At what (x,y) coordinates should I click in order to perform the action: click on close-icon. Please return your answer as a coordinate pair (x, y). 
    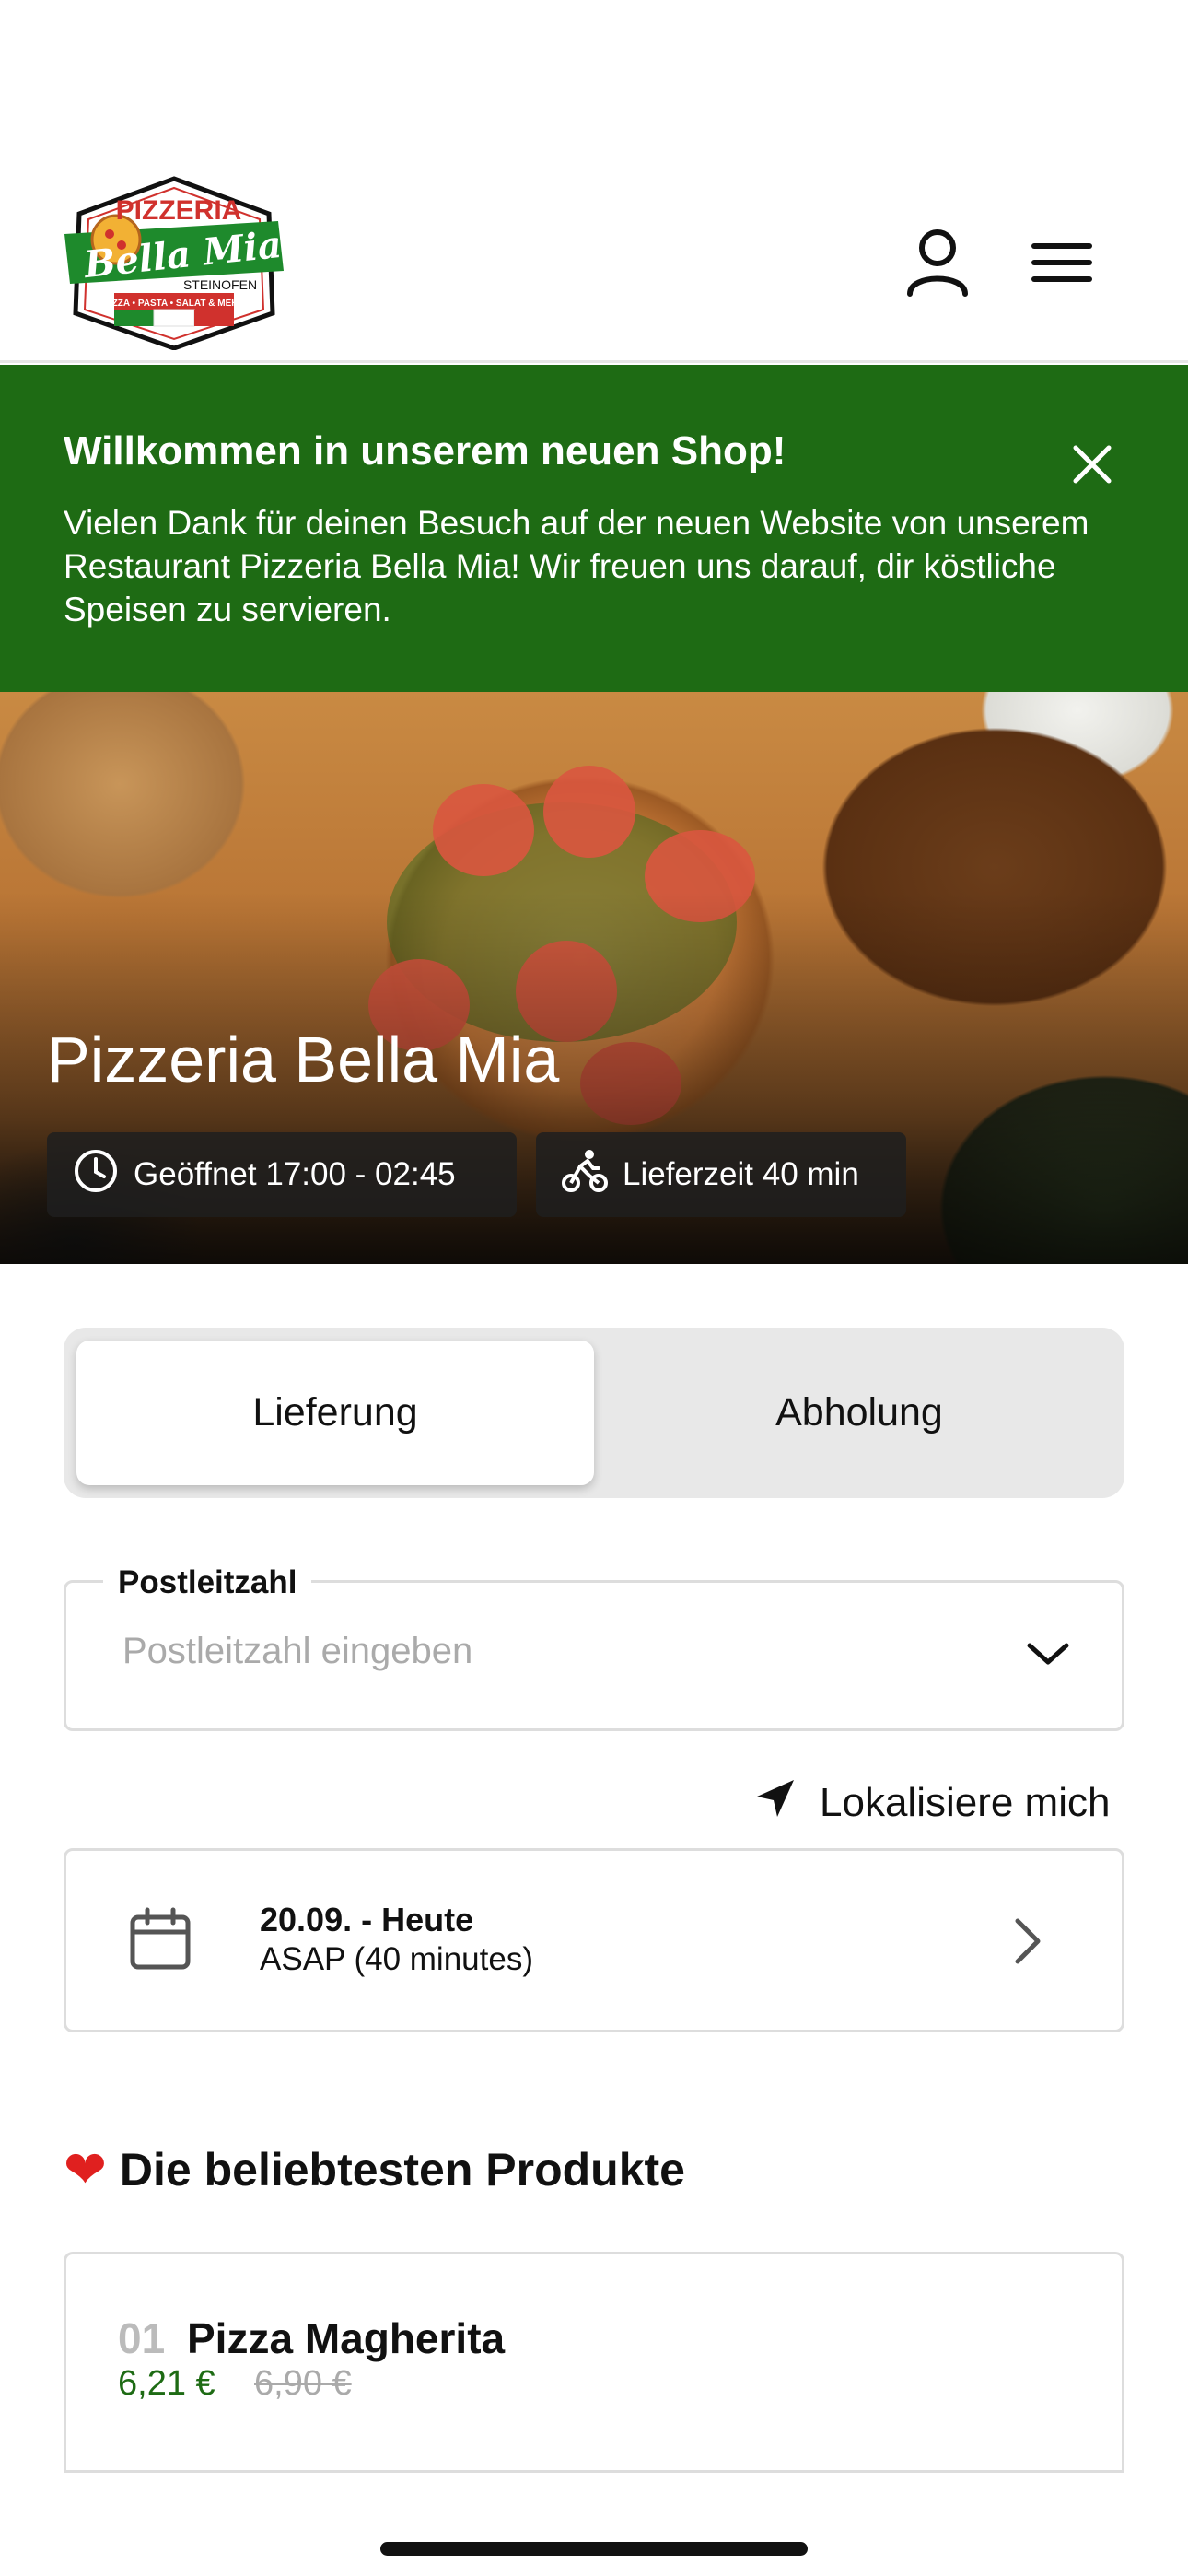
    Looking at the image, I should click on (1092, 464).